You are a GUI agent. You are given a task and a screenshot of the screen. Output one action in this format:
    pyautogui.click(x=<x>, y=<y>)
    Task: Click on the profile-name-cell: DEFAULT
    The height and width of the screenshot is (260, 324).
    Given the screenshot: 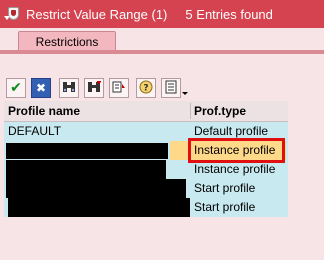 What is the action you would take?
    pyautogui.click(x=35, y=131)
    